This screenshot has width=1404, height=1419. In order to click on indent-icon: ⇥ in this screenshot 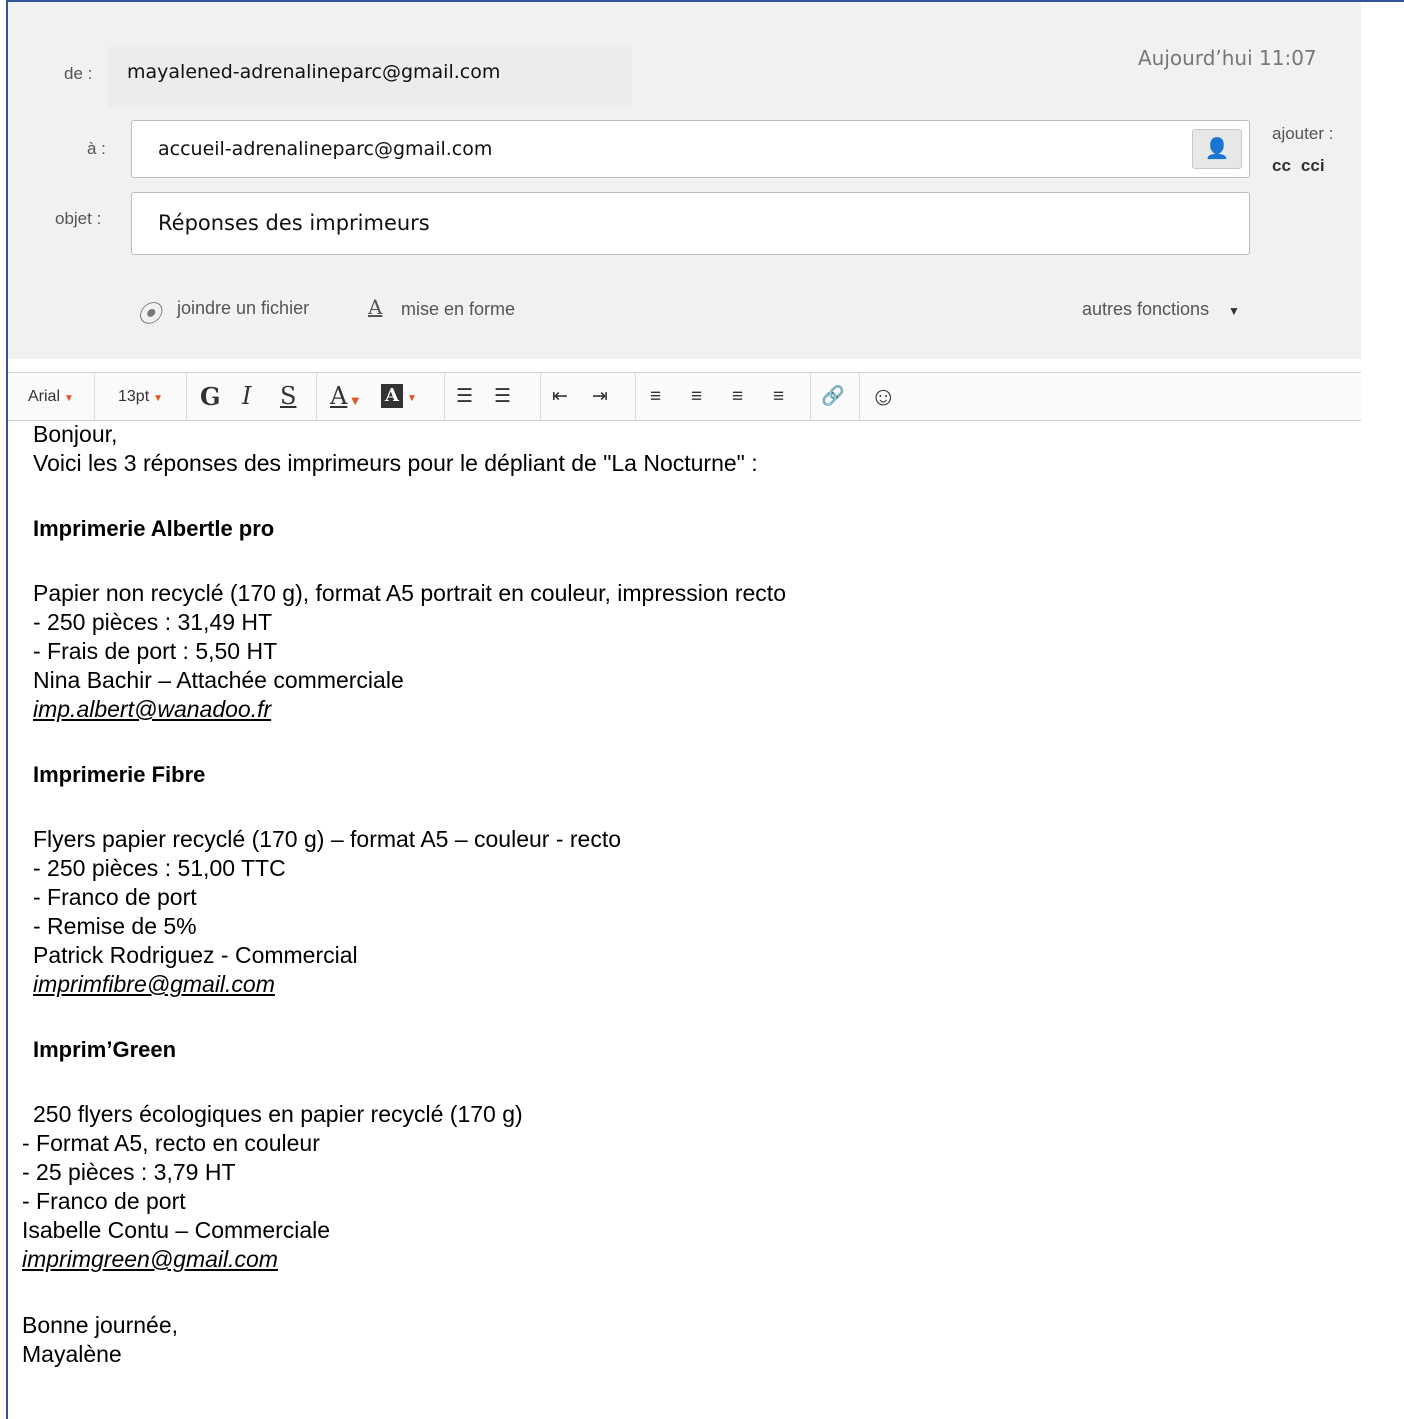, I will do `click(600, 396)`.